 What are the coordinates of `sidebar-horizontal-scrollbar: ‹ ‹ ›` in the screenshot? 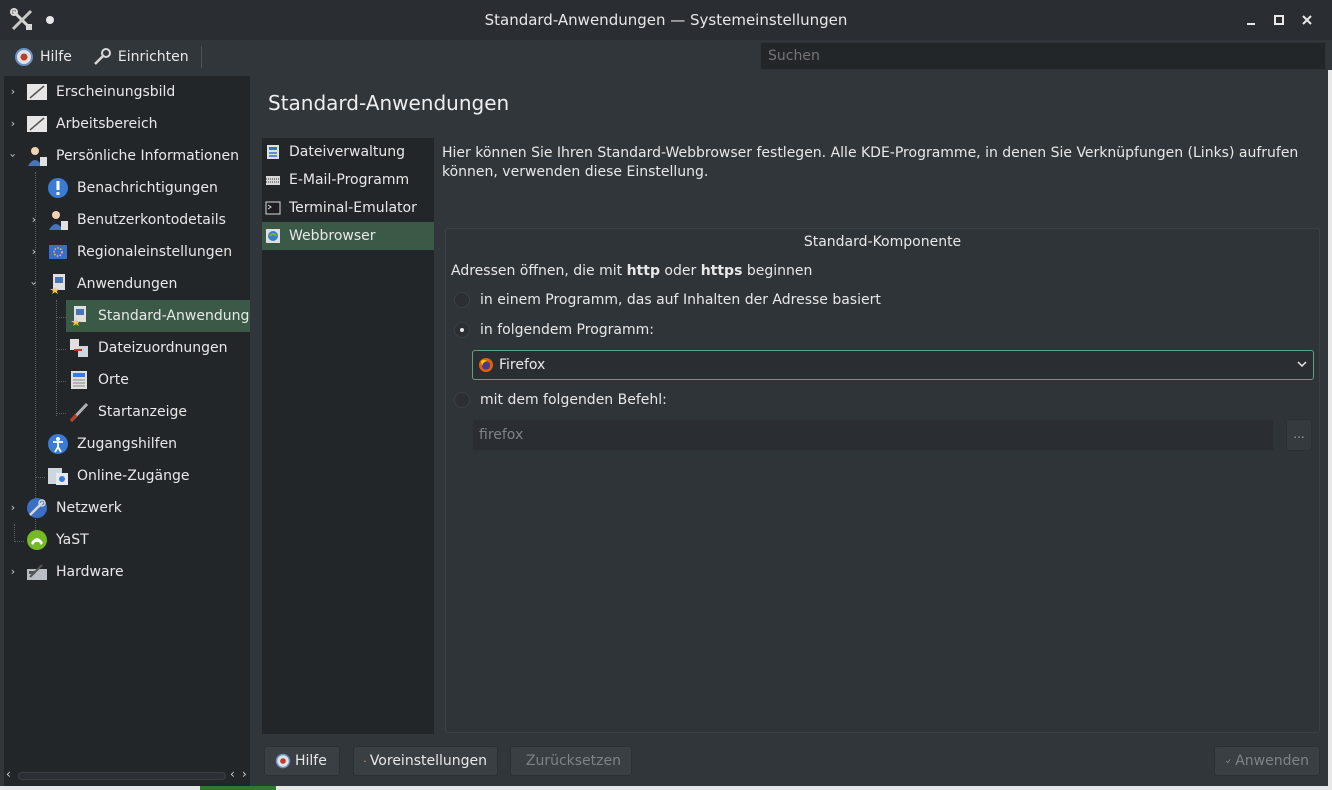 It's located at (128, 774).